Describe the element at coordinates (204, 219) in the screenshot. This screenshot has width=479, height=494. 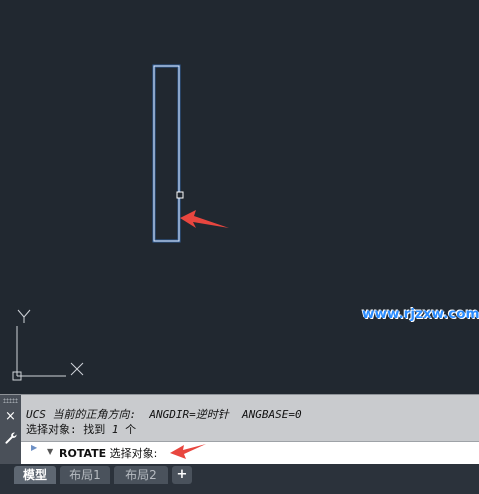
I see `annotation-arrow` at that location.